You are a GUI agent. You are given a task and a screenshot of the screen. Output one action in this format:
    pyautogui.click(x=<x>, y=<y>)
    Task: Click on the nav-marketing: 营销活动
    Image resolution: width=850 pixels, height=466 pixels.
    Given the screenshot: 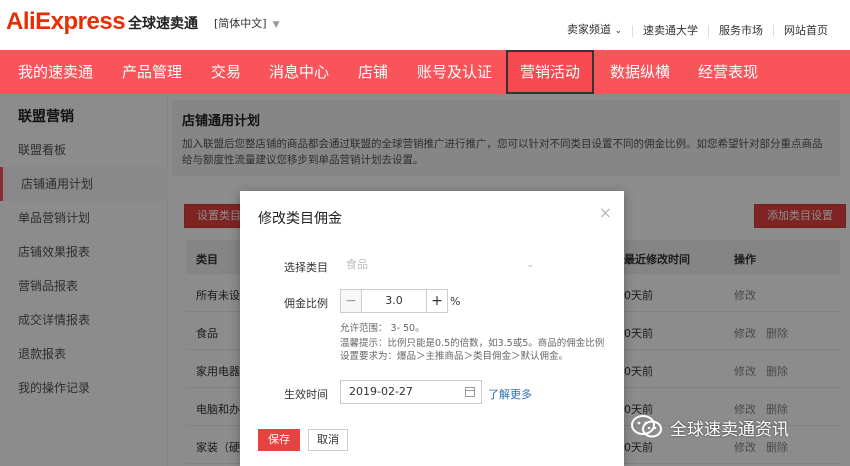 What is the action you would take?
    pyautogui.click(x=550, y=72)
    